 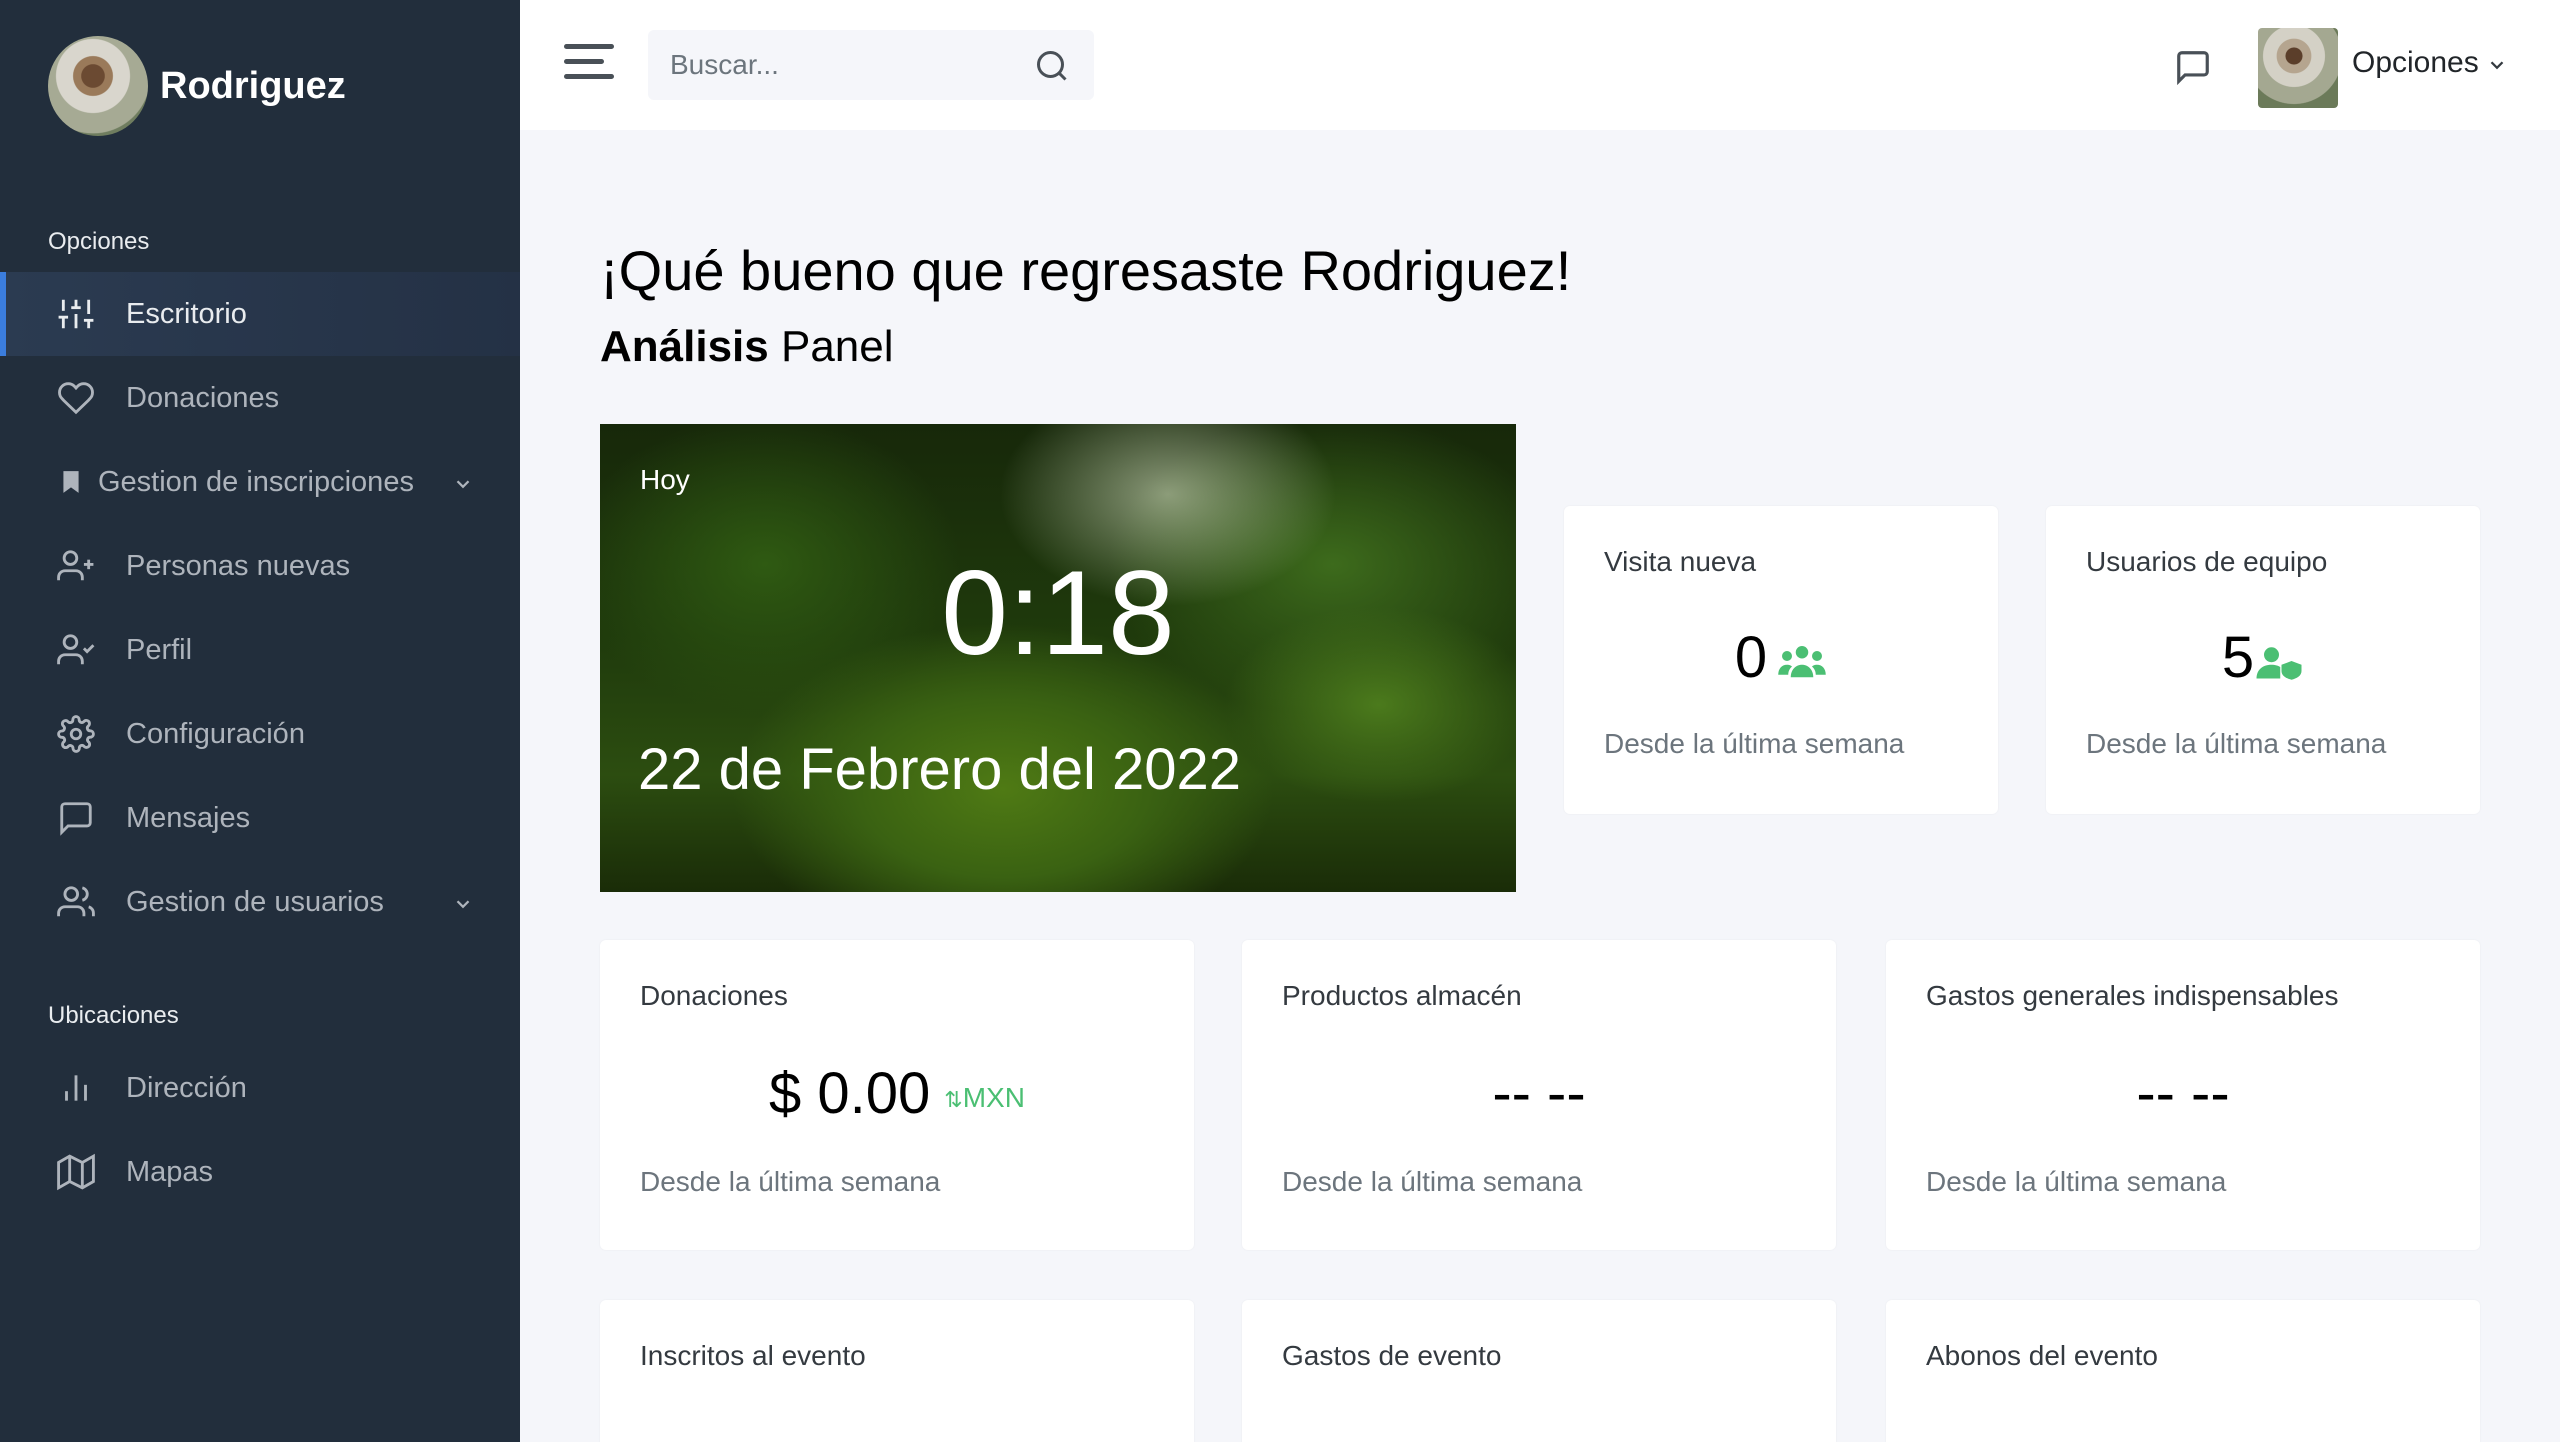 What do you see at coordinates (1392, 1355) in the screenshot?
I see `card-title: Gastos de evento` at bounding box center [1392, 1355].